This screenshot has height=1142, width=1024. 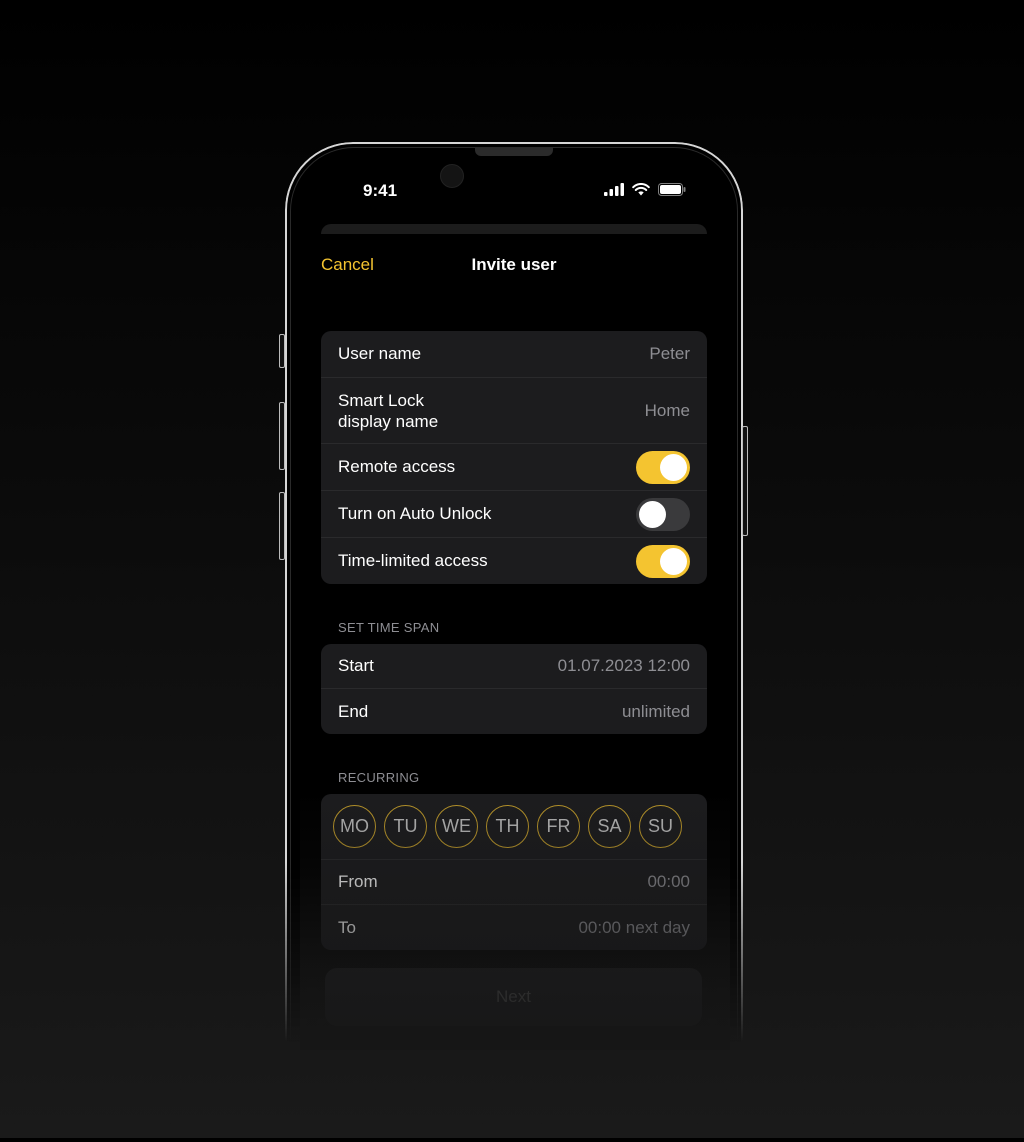 I want to click on to-row: To 00:00 next day, so click(x=514, y=927).